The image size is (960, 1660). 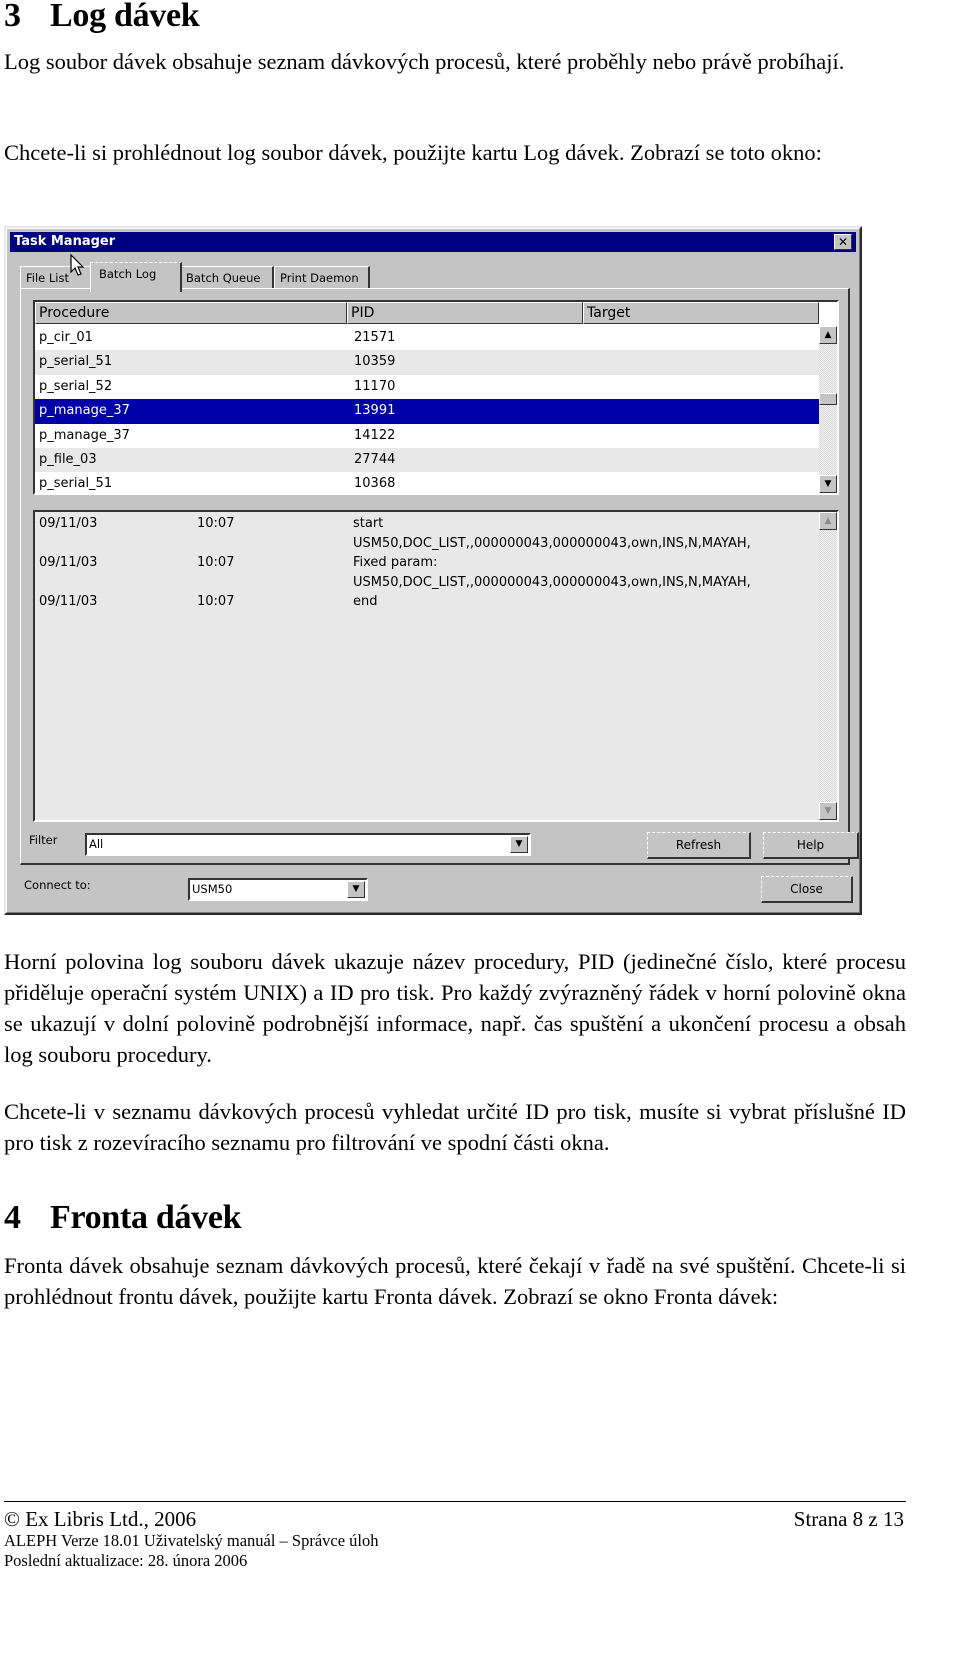 I want to click on tab-batch-log: Batch Log, so click(x=136, y=277).